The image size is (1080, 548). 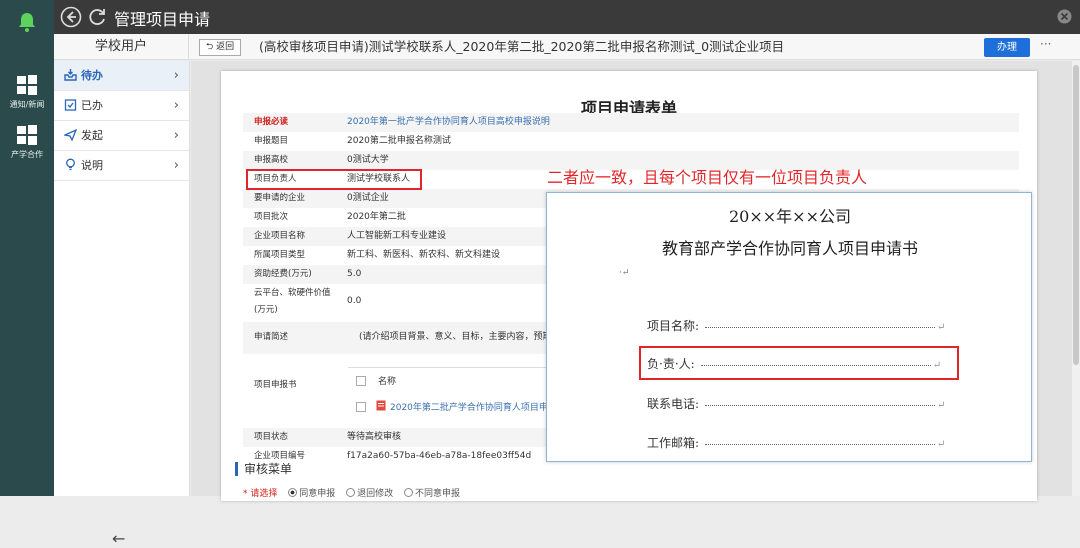 I want to click on row-label: 申请简述, so click(x=271, y=337).